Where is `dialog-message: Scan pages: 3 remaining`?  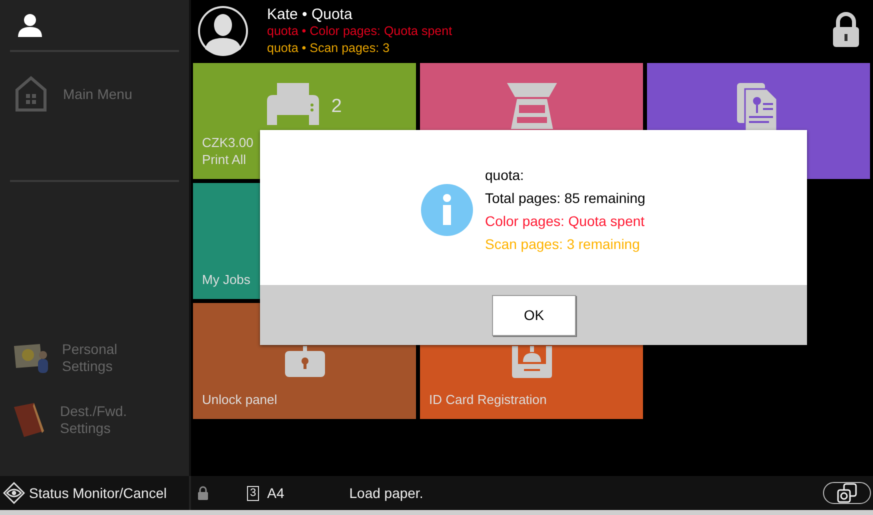
dialog-message: Scan pages: 3 remaining is located at coordinates (563, 244).